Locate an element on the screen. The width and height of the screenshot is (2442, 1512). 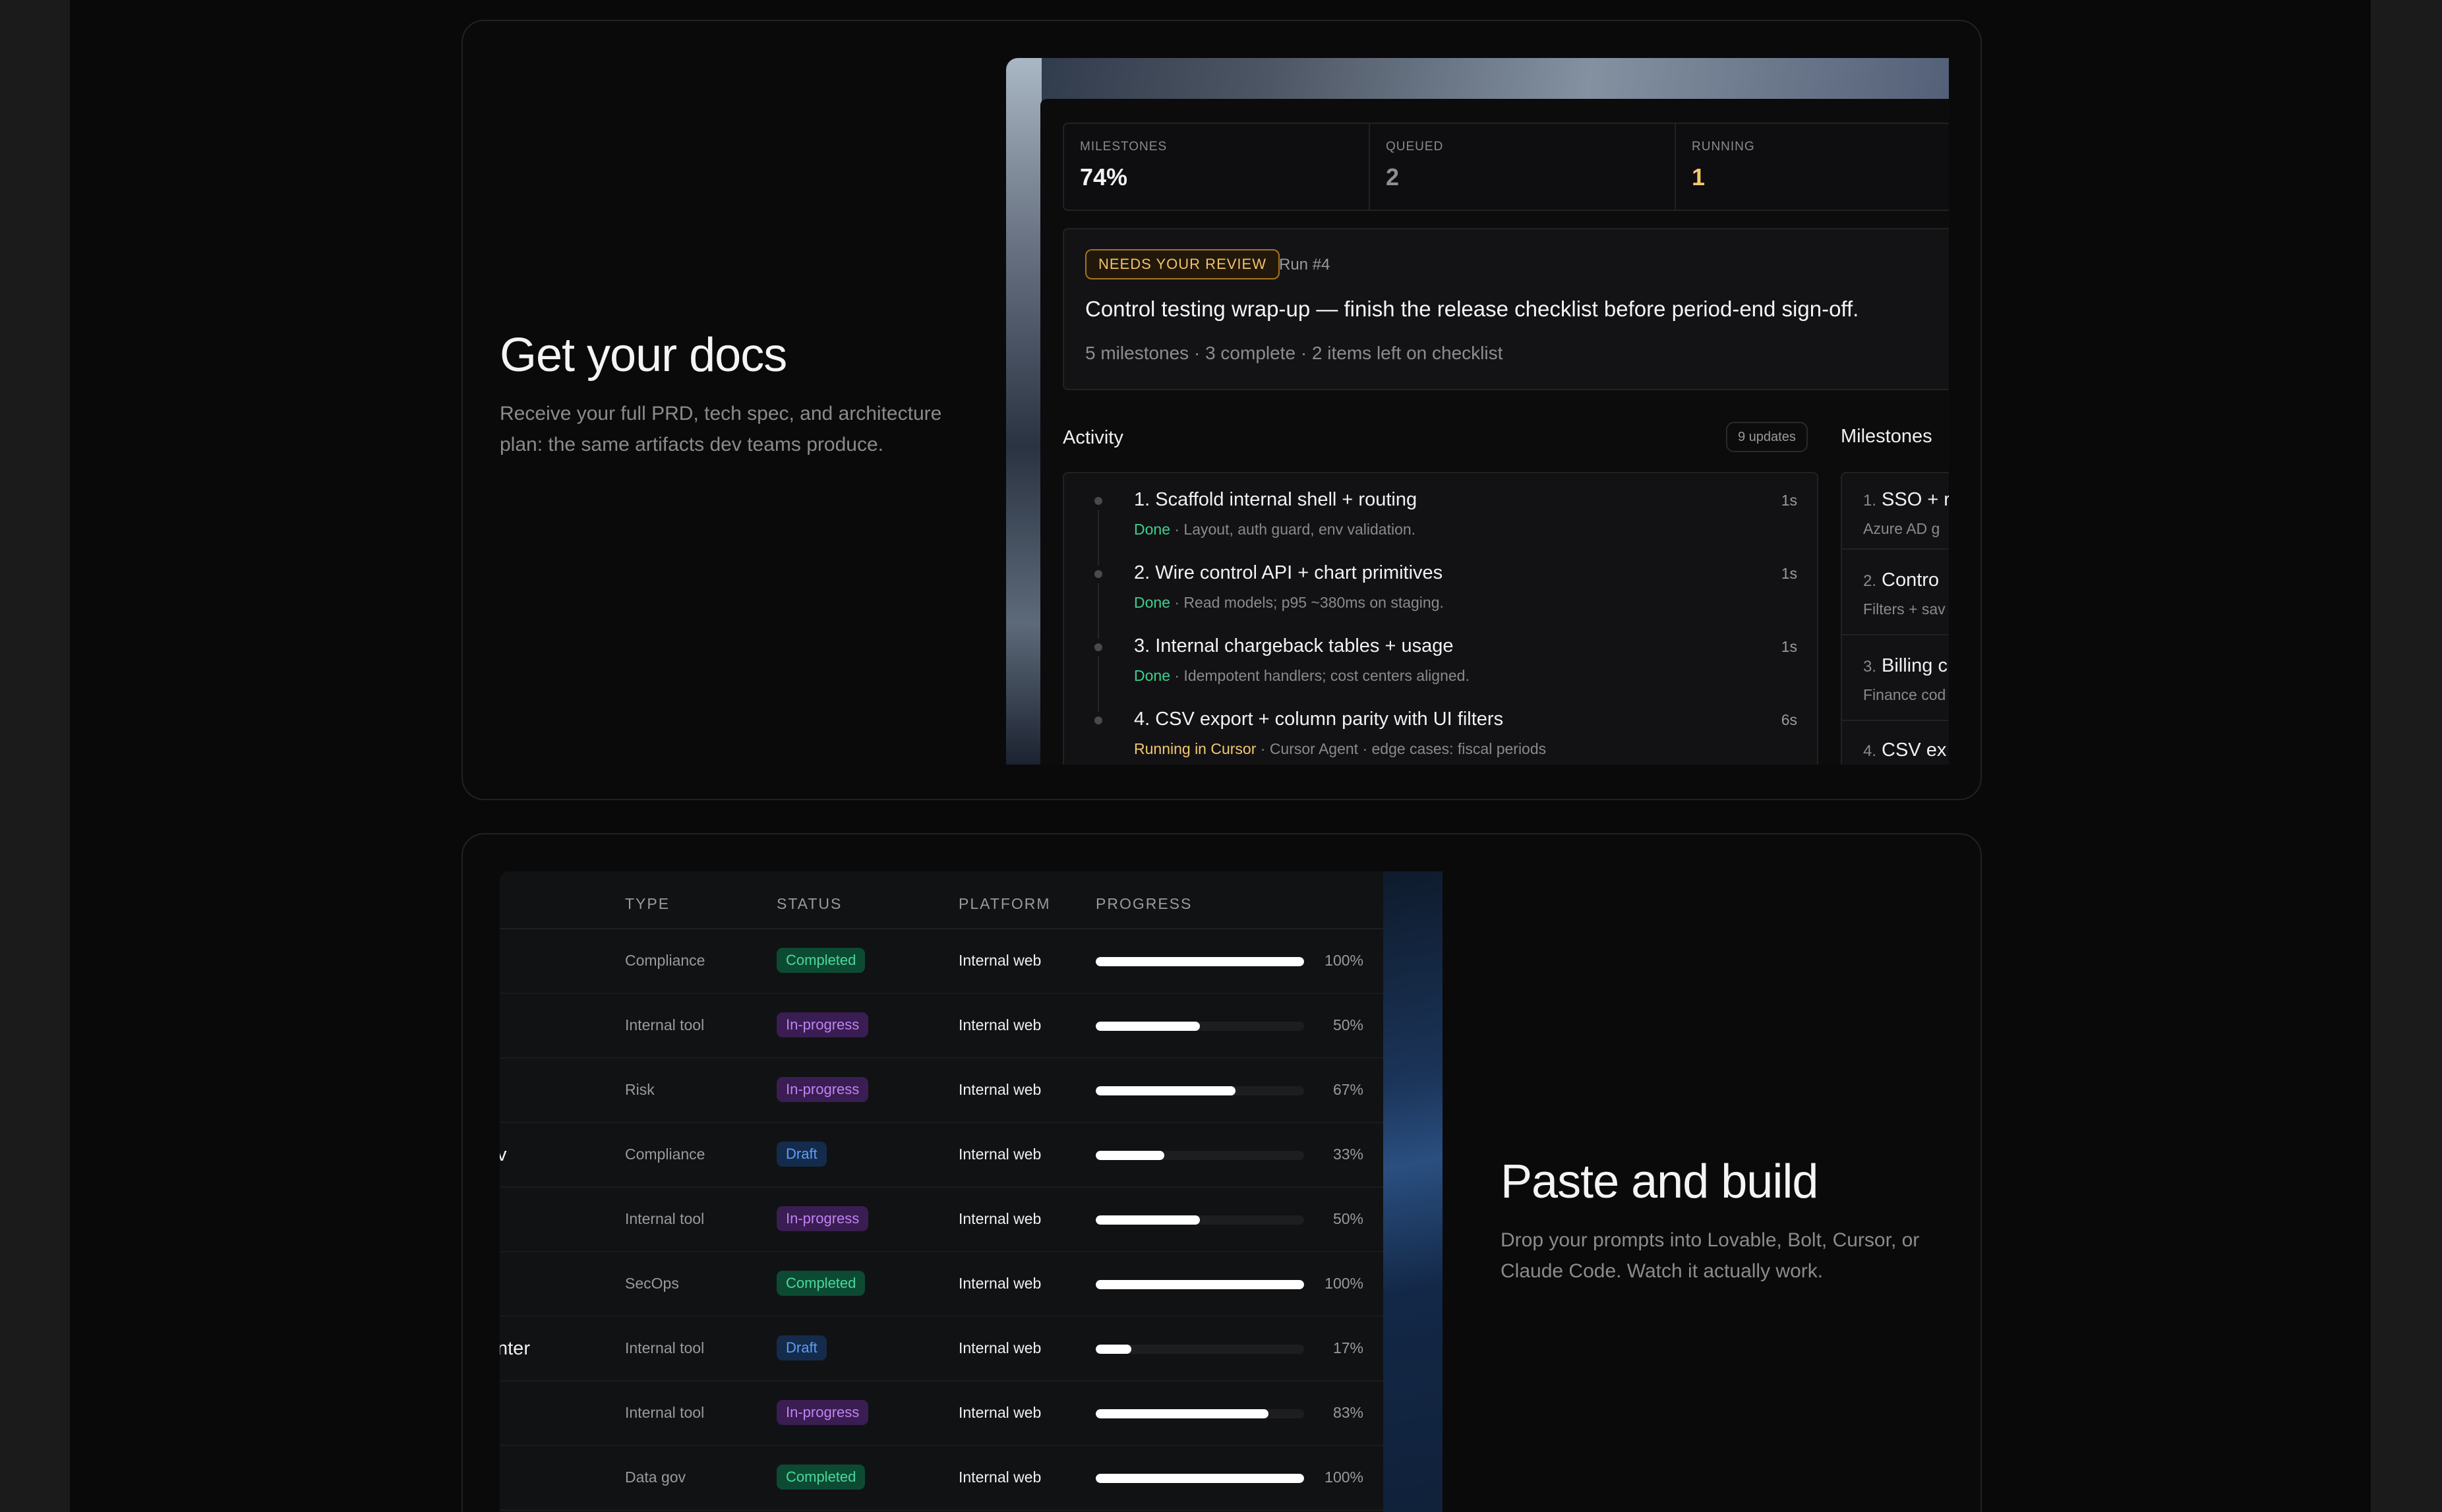
milestone-subtitle: Azure AD g is located at coordinates (1901, 528).